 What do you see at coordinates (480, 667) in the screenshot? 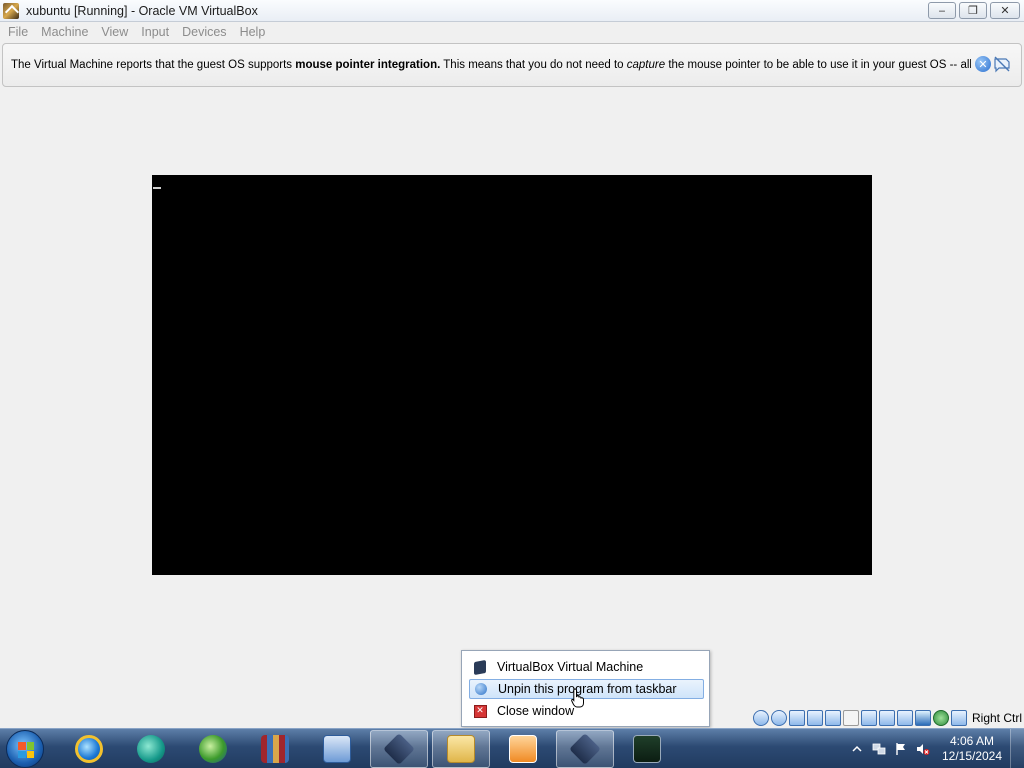
I see `virtualbox-icon` at bounding box center [480, 667].